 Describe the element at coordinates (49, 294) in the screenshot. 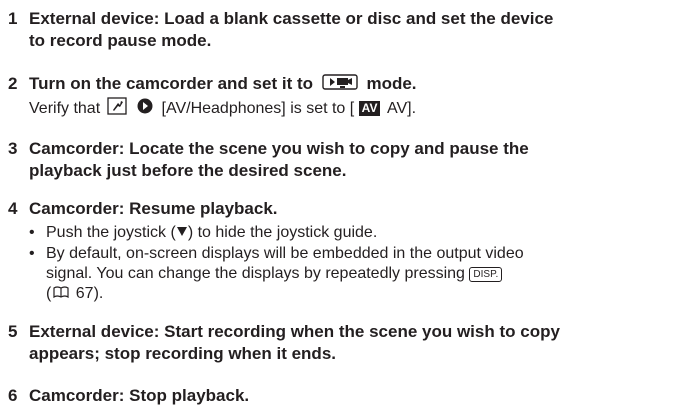

I see `paren-open: (` at that location.